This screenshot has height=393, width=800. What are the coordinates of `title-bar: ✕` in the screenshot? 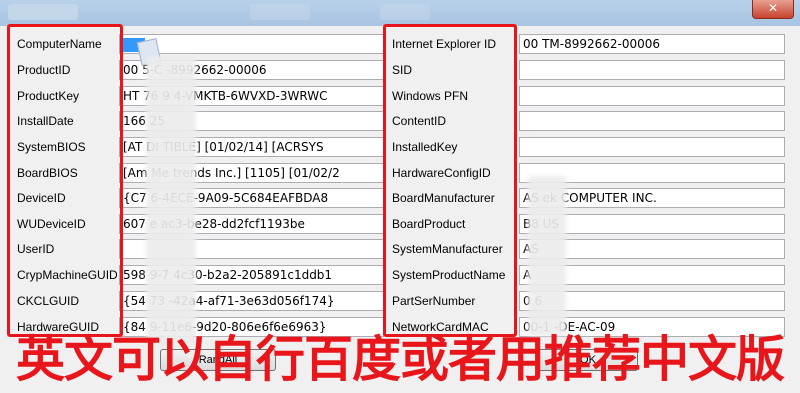 It's located at (400, 13).